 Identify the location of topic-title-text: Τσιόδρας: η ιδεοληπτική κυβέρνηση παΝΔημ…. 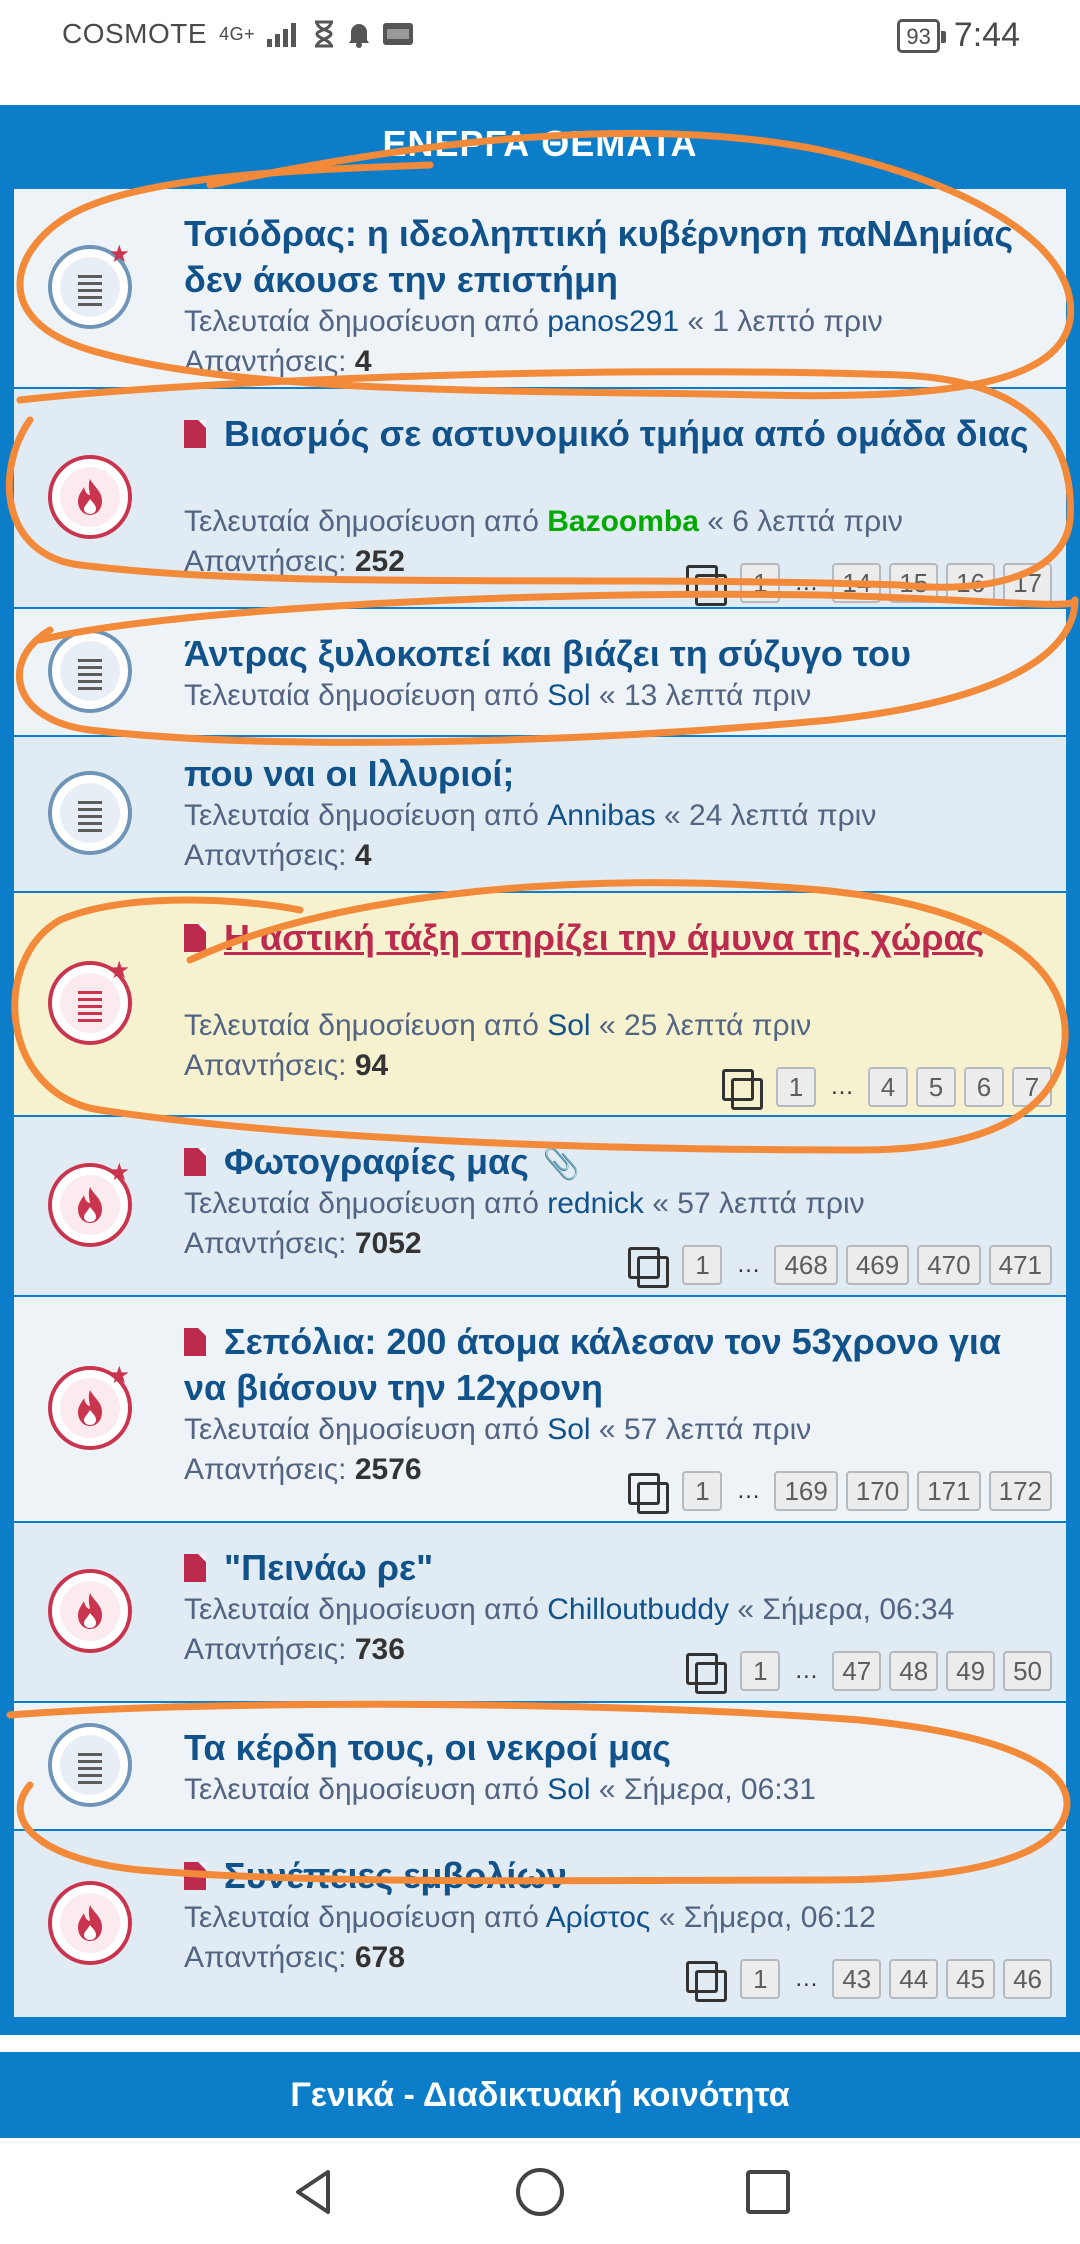
(598, 256).